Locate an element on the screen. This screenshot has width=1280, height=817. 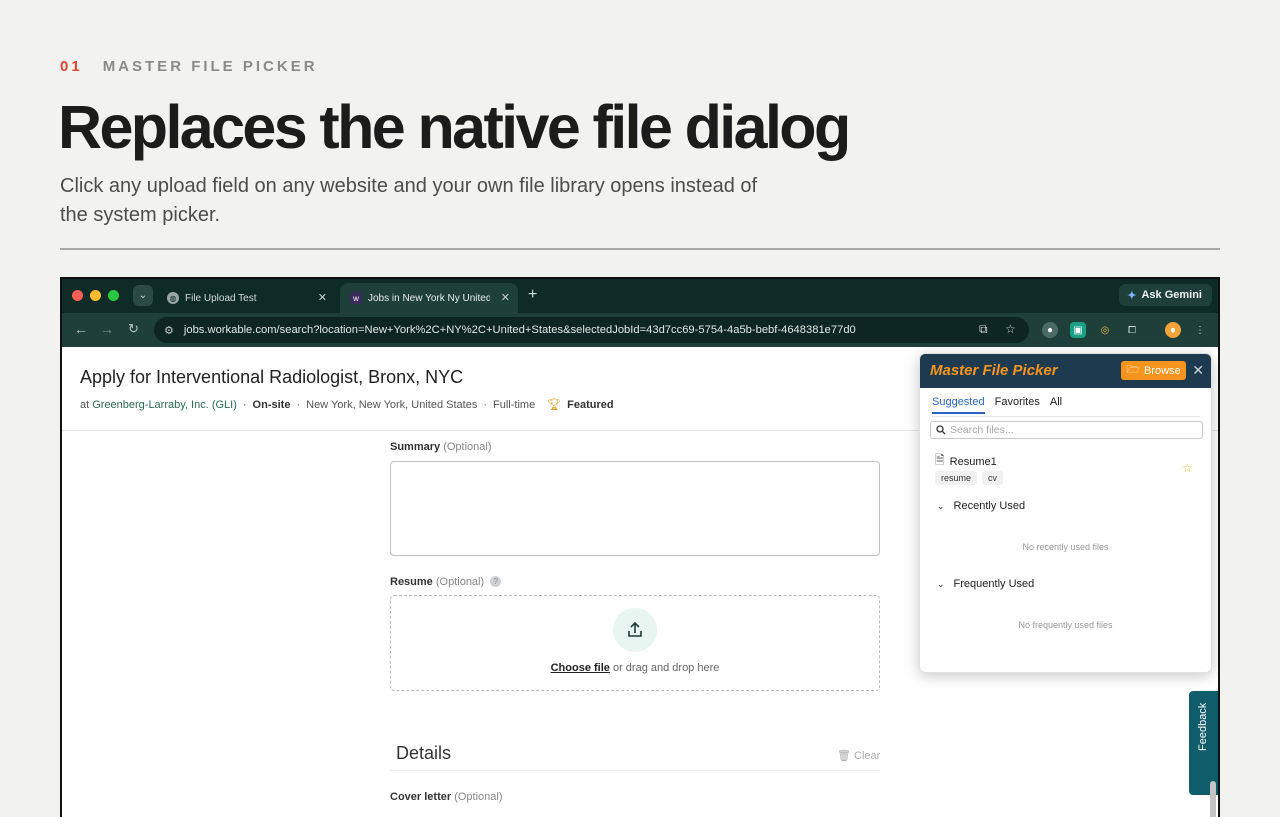
search-icon is located at coordinates (941, 430).